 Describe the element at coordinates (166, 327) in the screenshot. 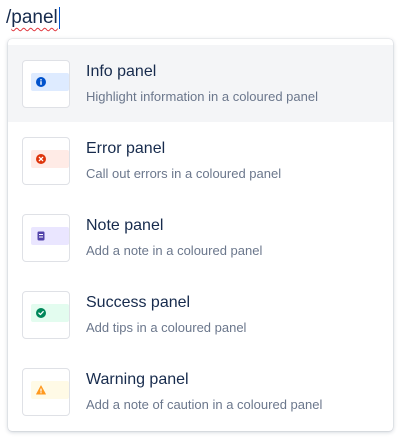

I see `menu-item-description: Add tips in a coloured panel` at that location.